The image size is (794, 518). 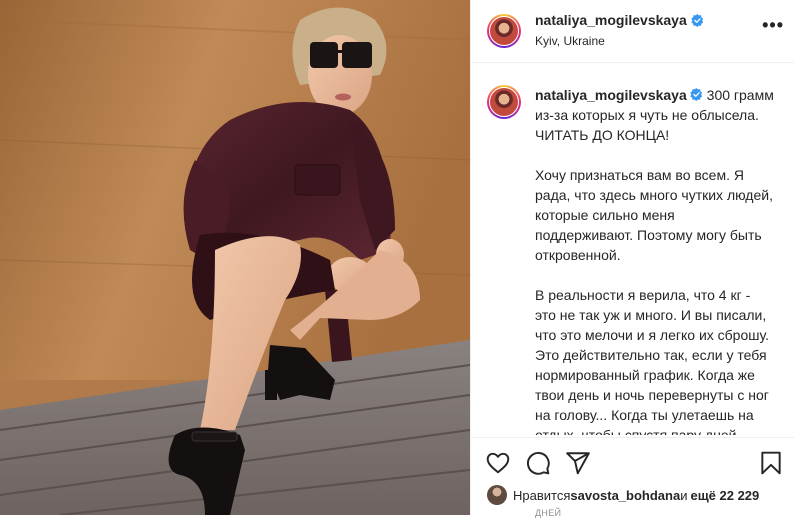 I want to click on caption-username: nataliya_mogilevskaya, so click(x=611, y=95).